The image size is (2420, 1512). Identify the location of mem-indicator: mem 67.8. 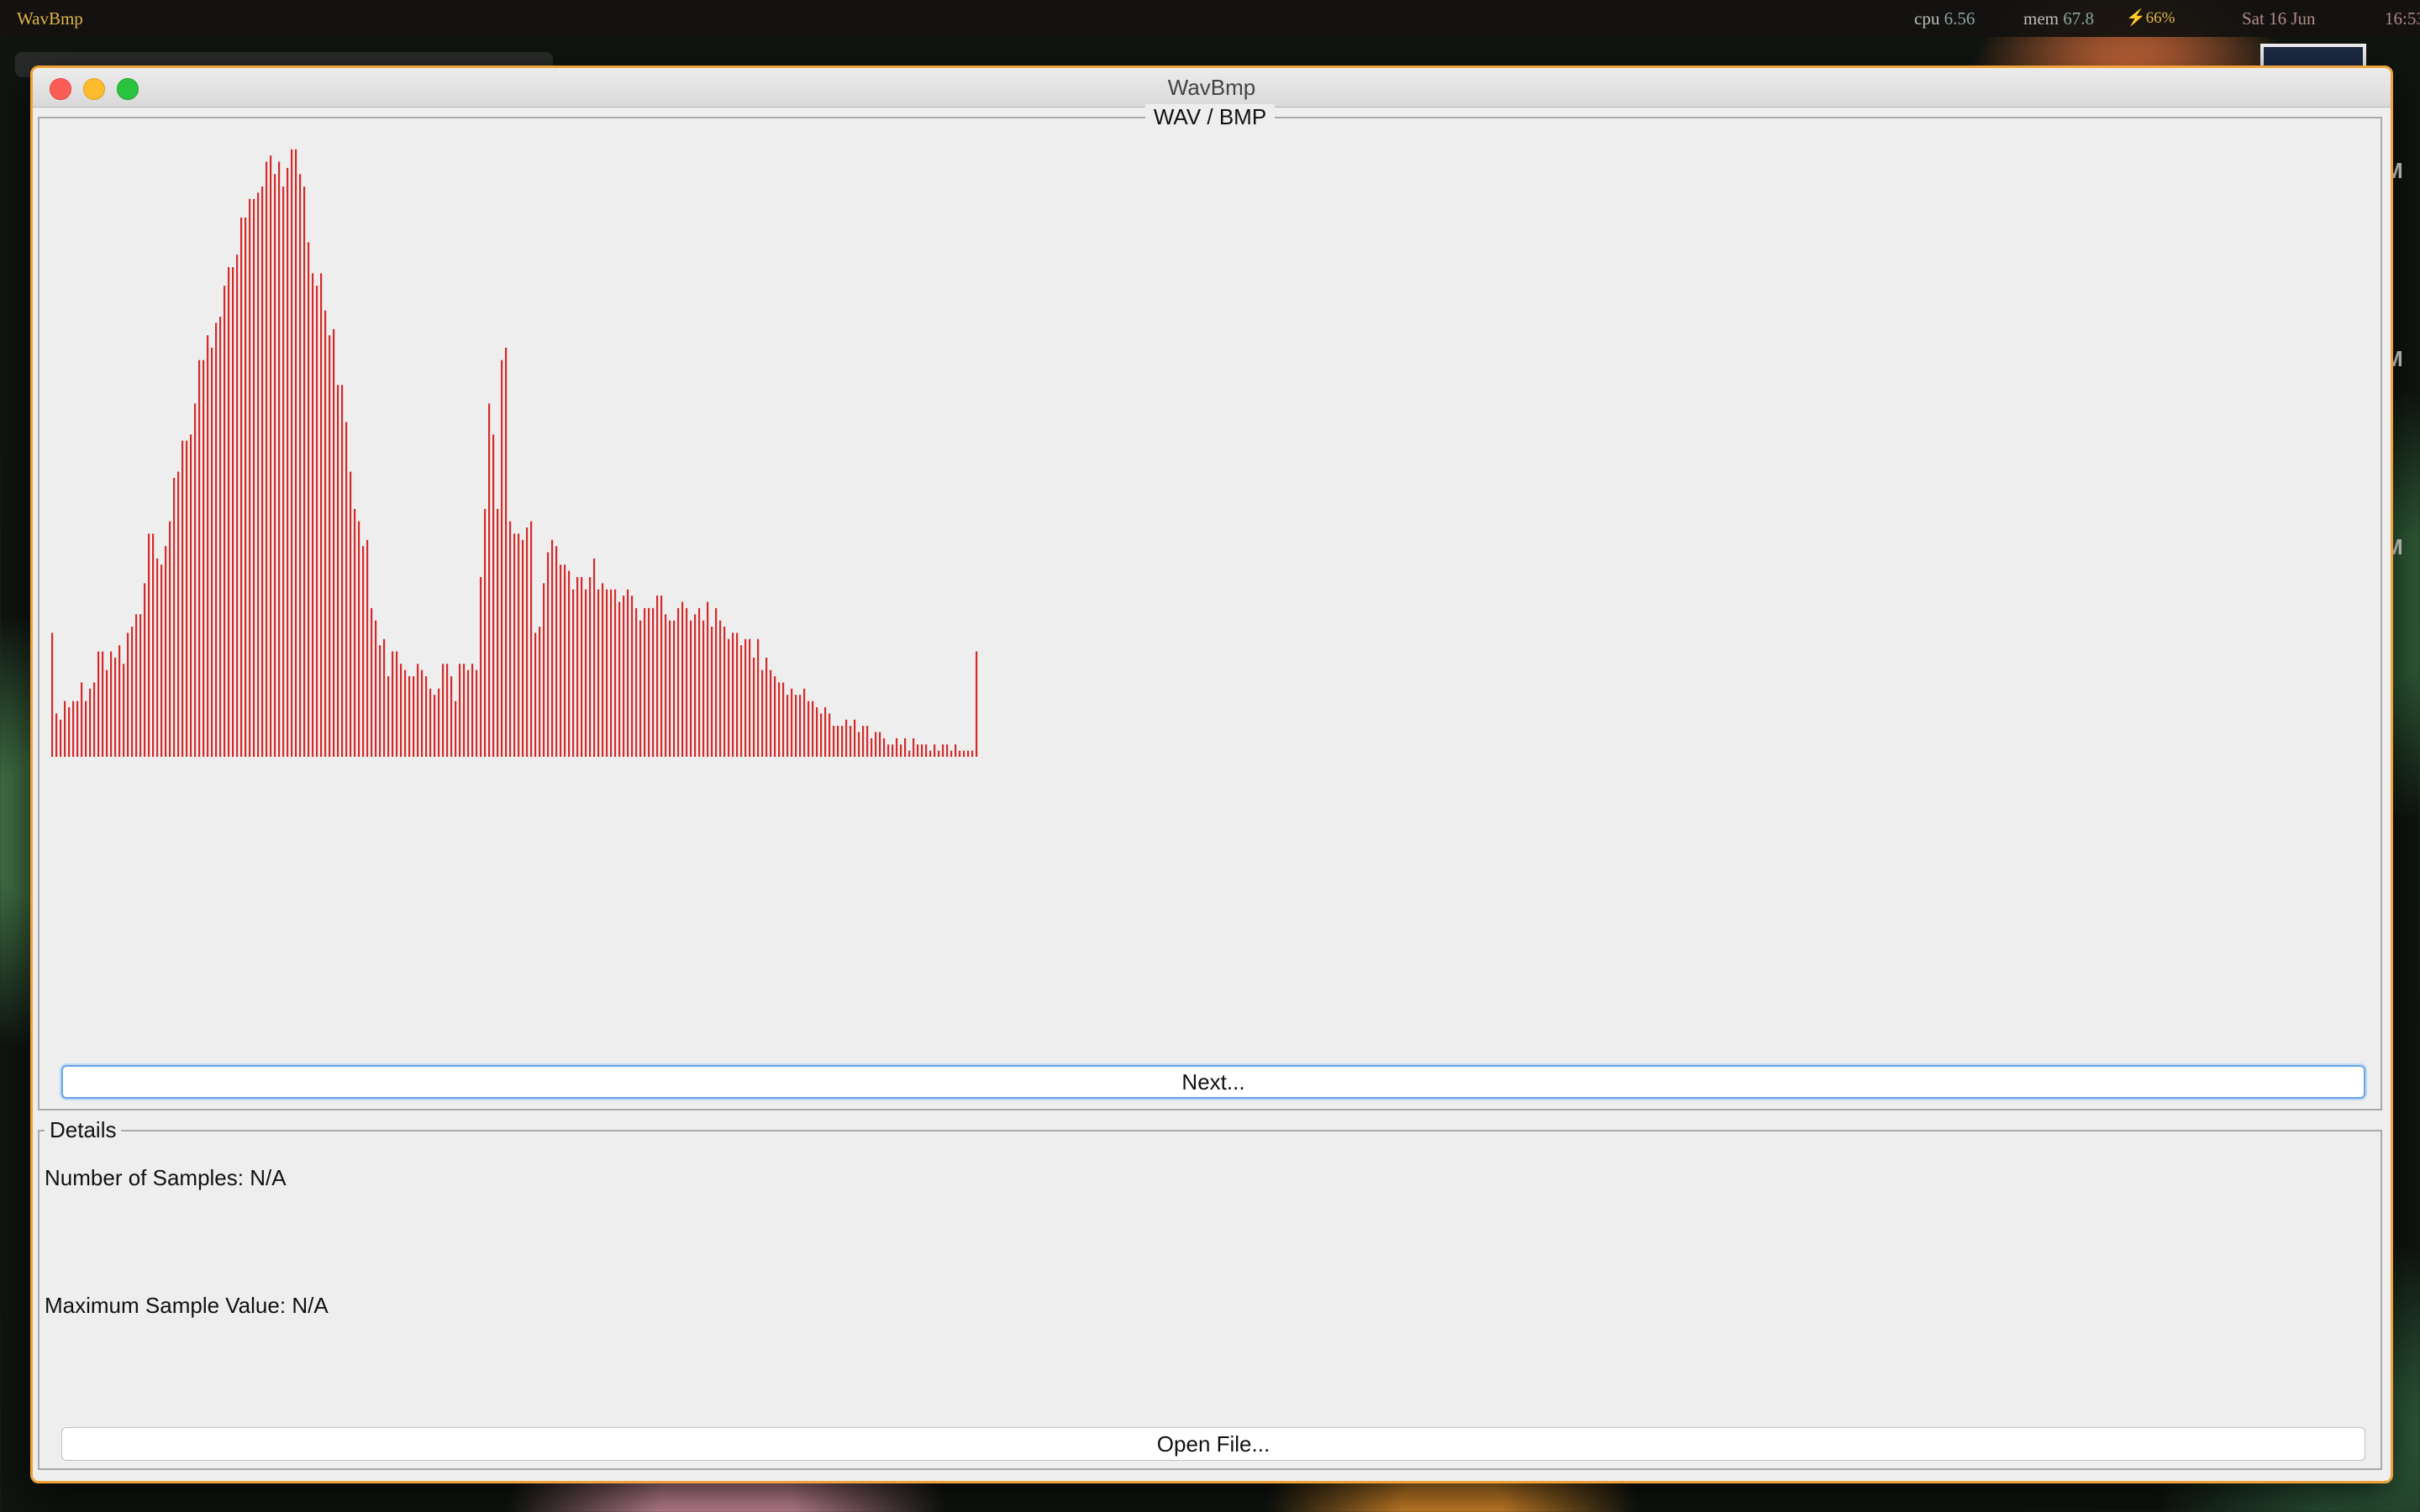
(2058, 18).